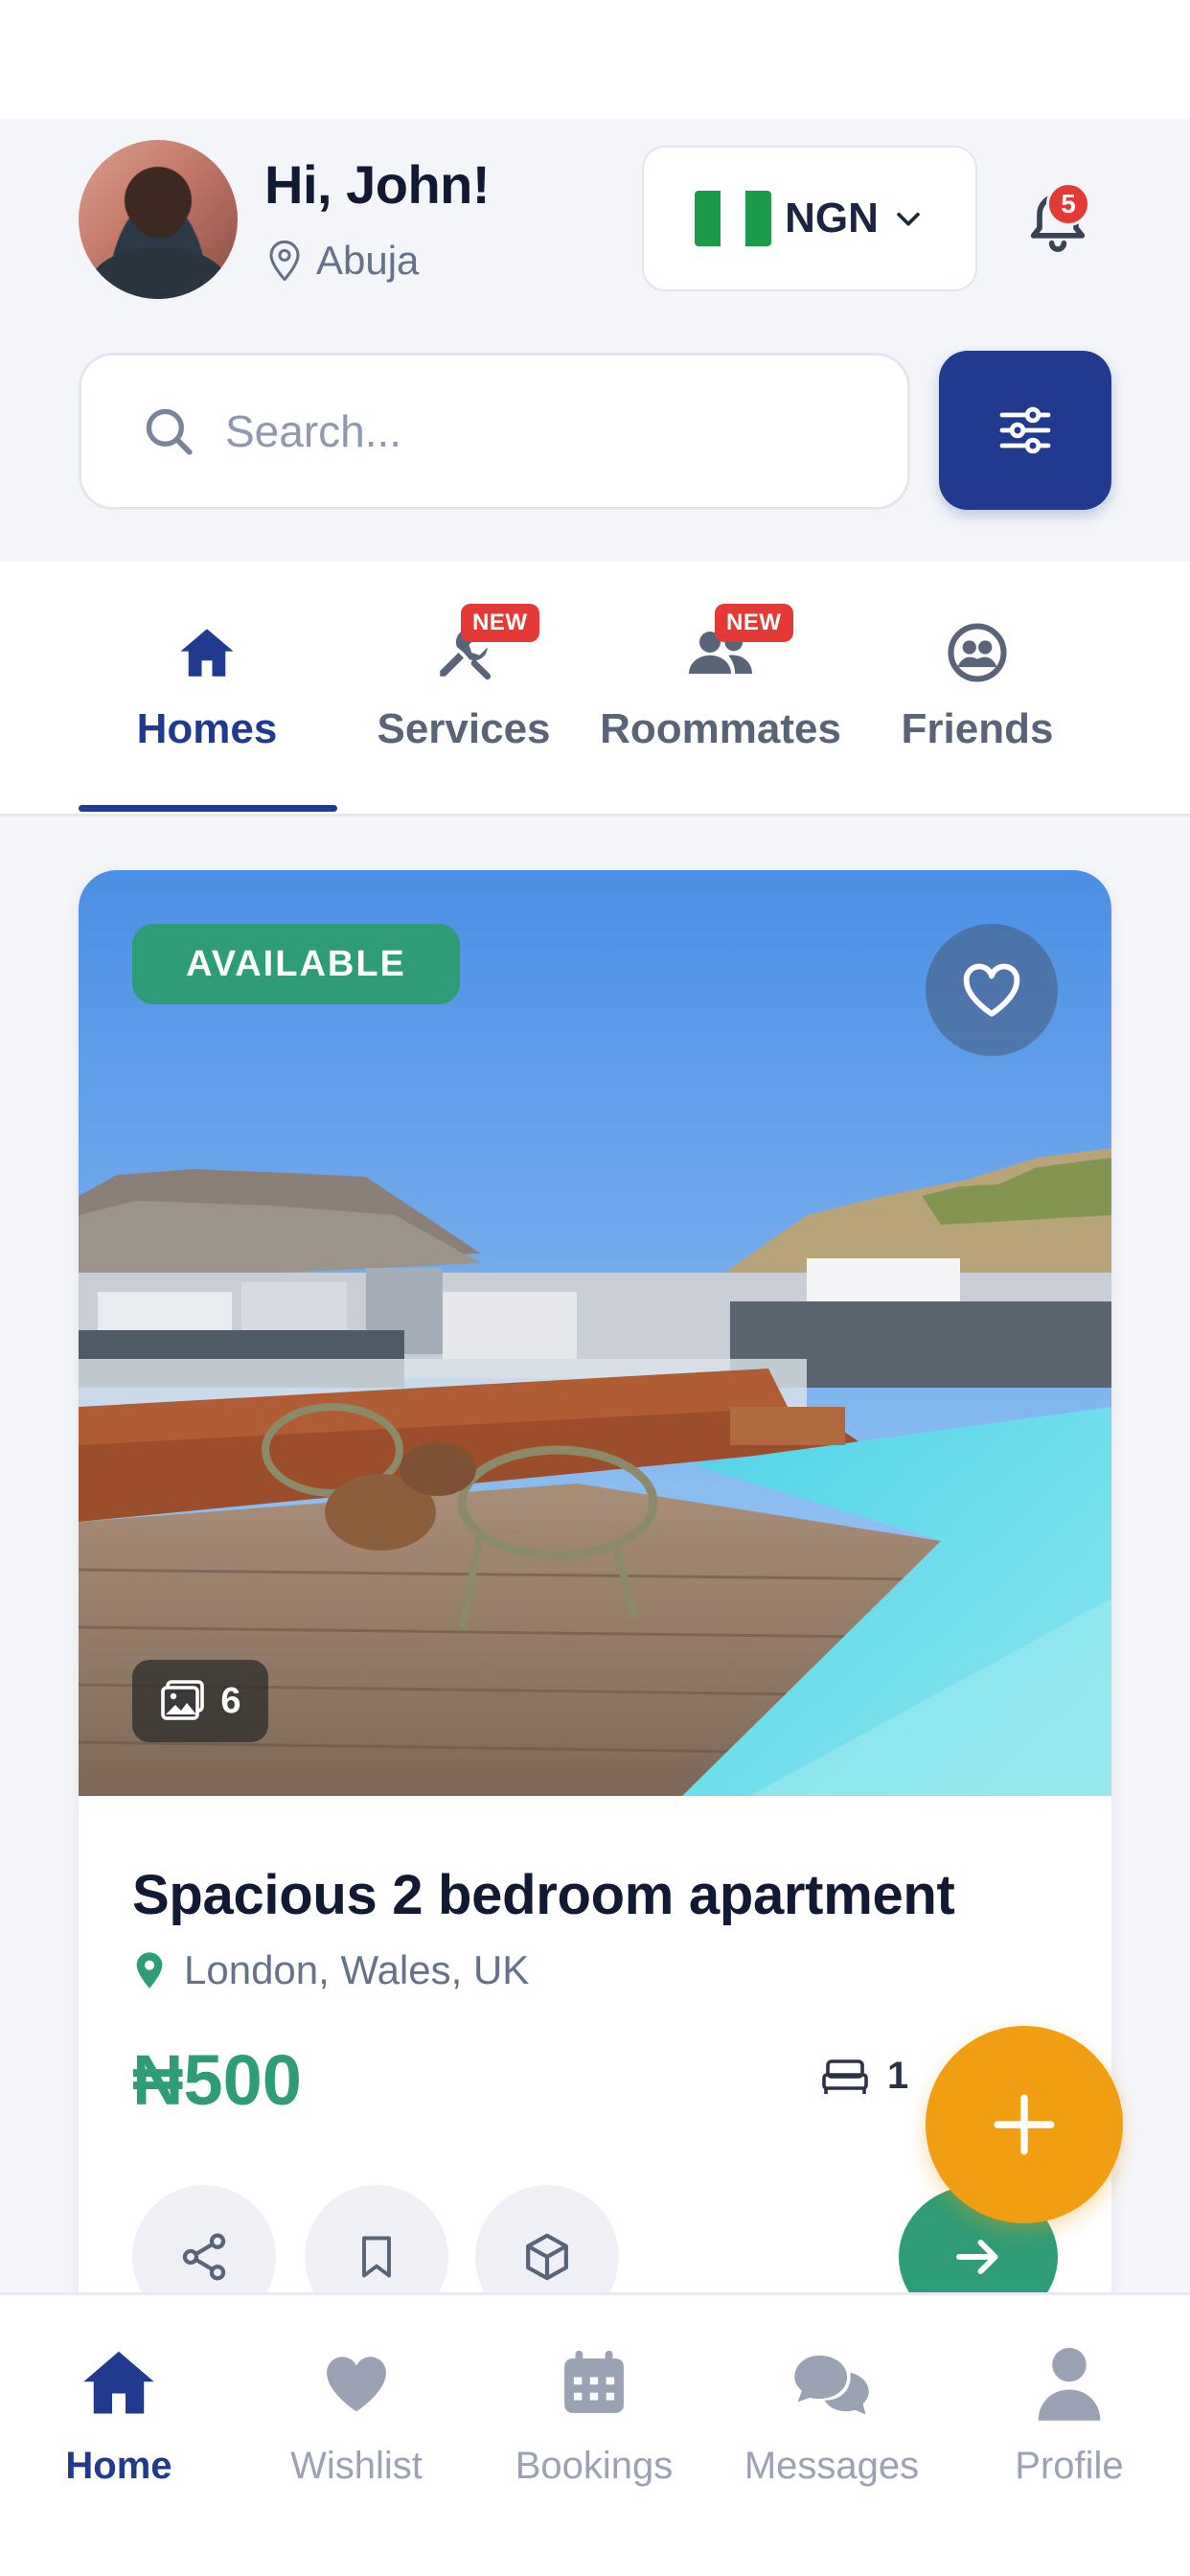  What do you see at coordinates (464, 728) in the screenshot?
I see `tab-services-label: Services` at bounding box center [464, 728].